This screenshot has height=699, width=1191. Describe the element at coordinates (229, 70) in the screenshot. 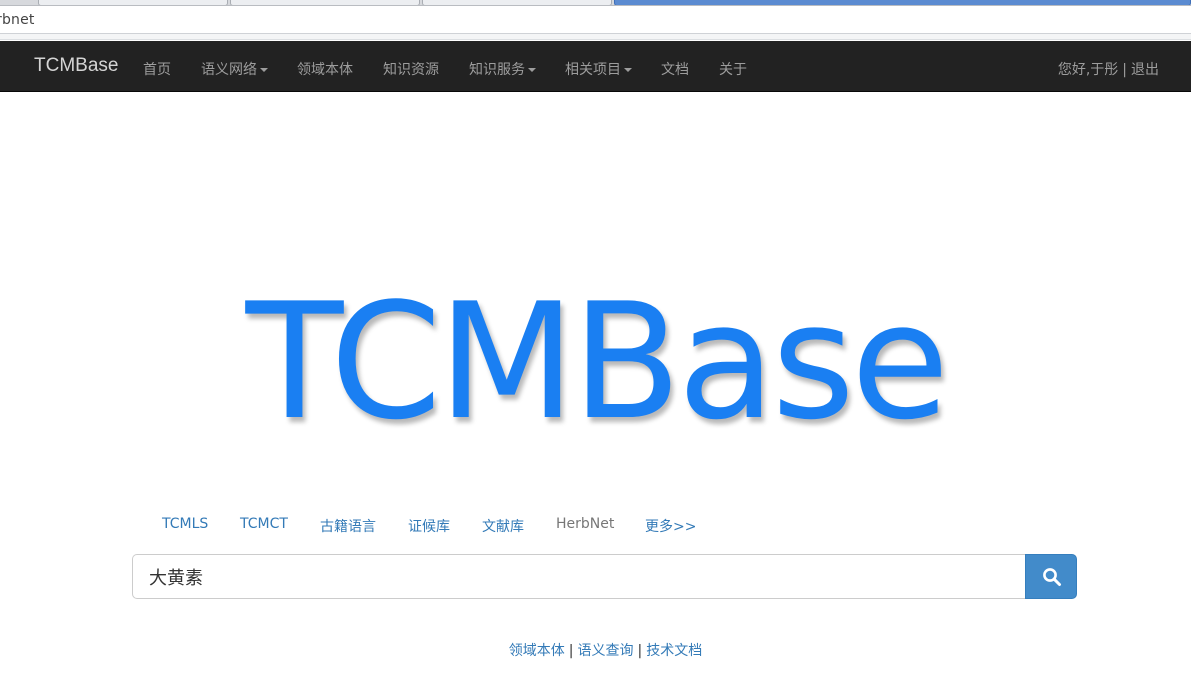

I see `nav-item-label: 语义网络` at that location.